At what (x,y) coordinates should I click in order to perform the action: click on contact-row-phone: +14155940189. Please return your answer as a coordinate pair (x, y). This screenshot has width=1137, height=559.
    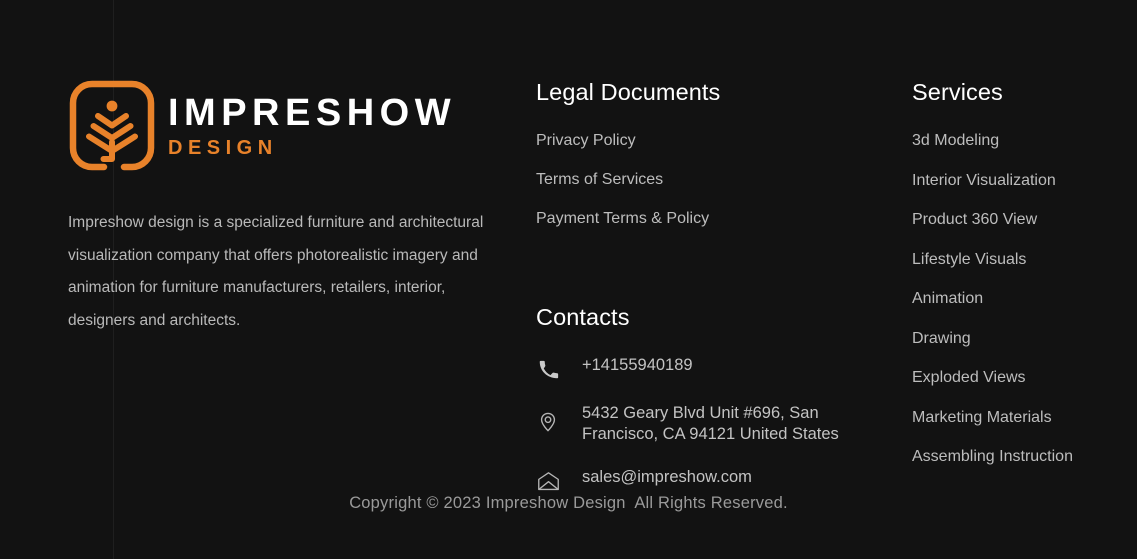
    Looking at the image, I should click on (711, 368).